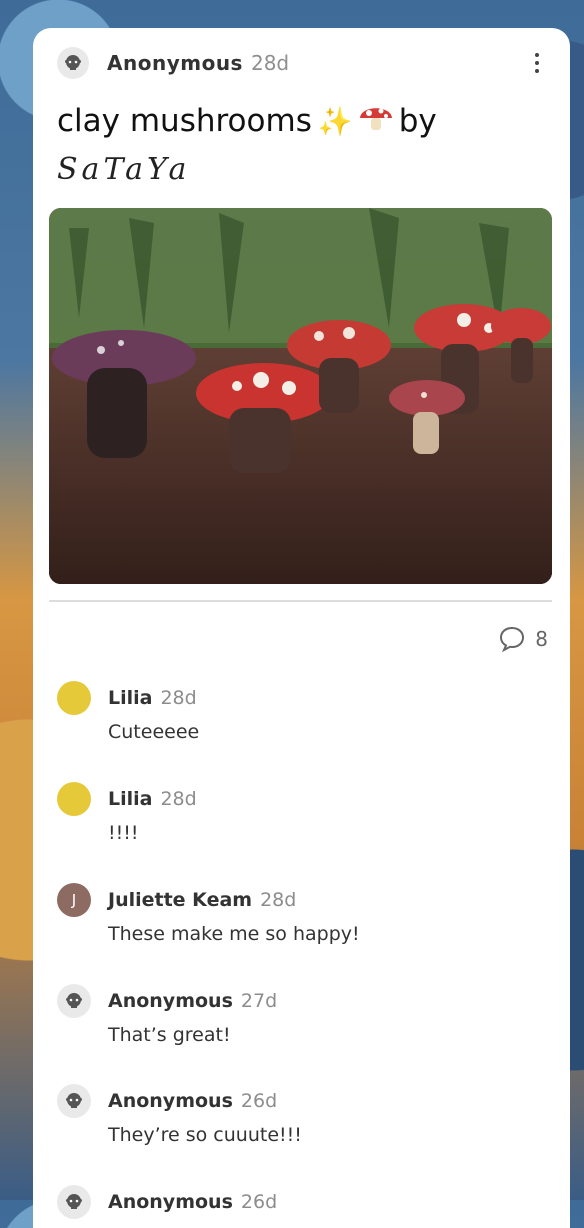  Describe the element at coordinates (154, 732) in the screenshot. I see `comment-text: Cuteeeee` at that location.